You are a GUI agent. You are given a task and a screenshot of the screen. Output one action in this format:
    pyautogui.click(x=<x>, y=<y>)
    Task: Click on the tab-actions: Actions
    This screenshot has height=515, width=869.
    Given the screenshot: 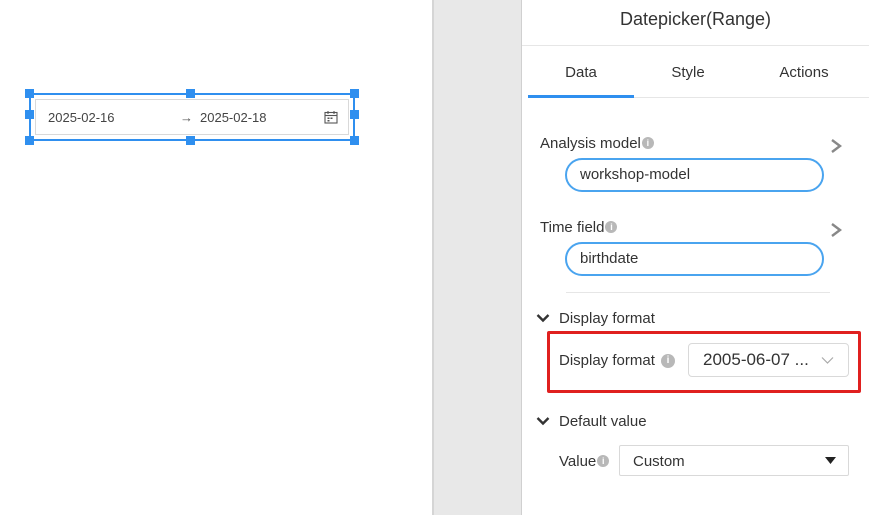 What is the action you would take?
    pyautogui.click(x=804, y=72)
    